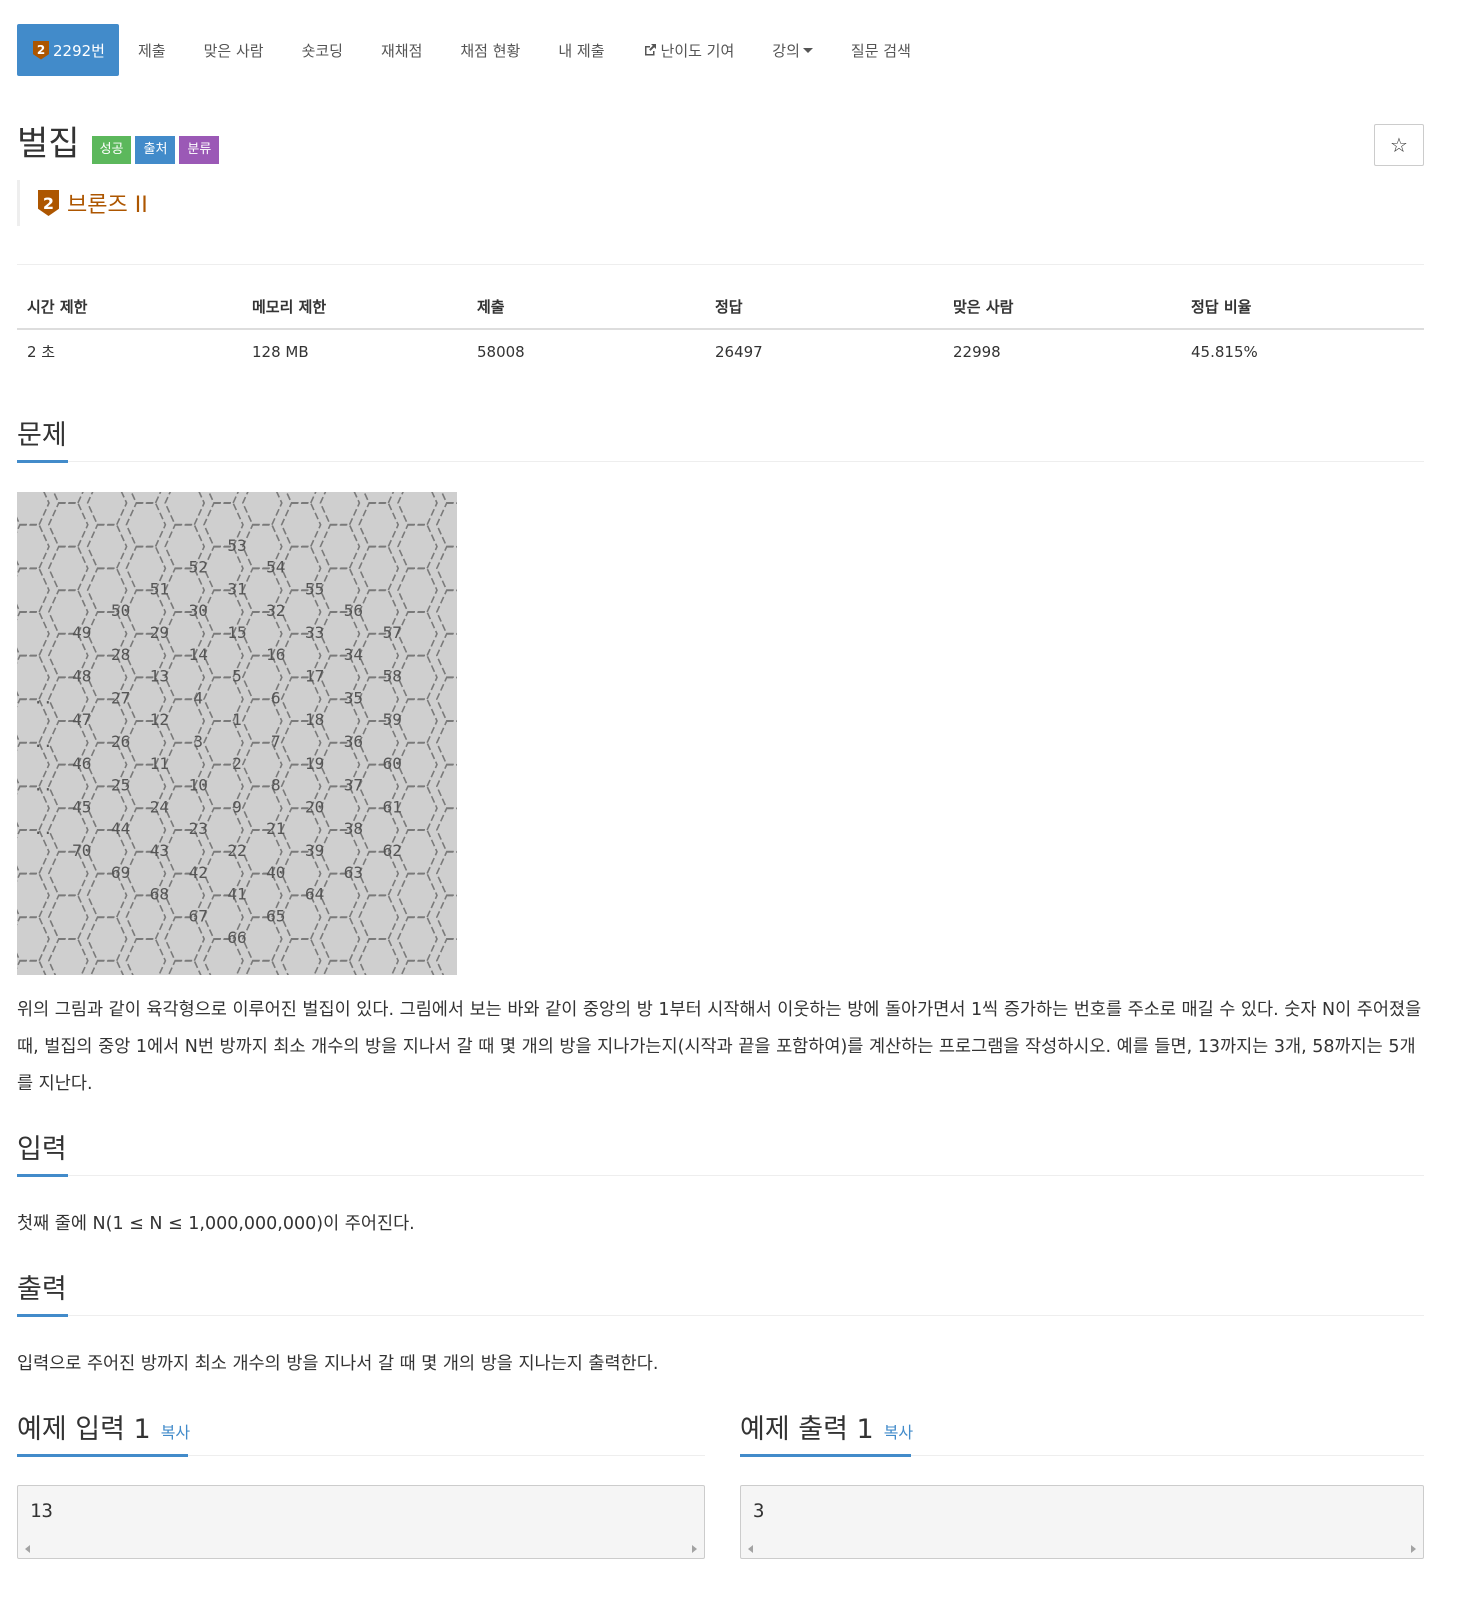  What do you see at coordinates (275, 872) in the screenshot?
I see `honeycomb-cell-number: 40` at bounding box center [275, 872].